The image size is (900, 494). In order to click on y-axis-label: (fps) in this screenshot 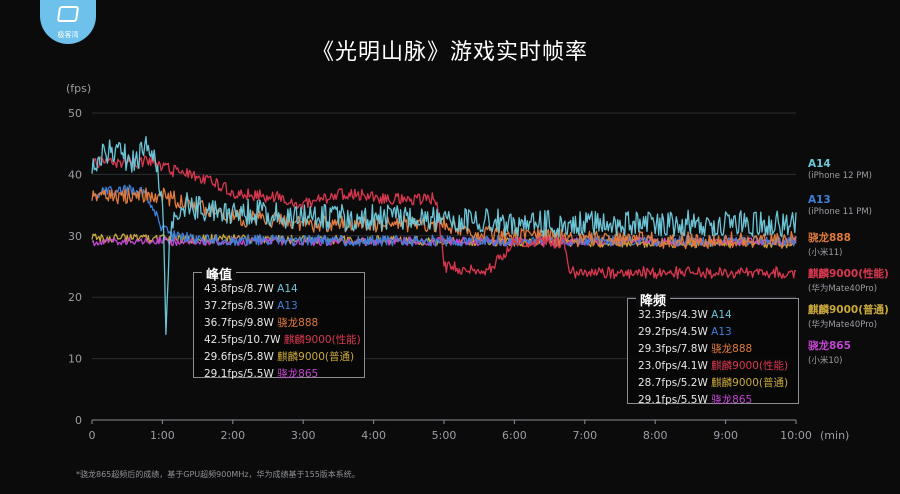, I will do `click(78, 88)`.